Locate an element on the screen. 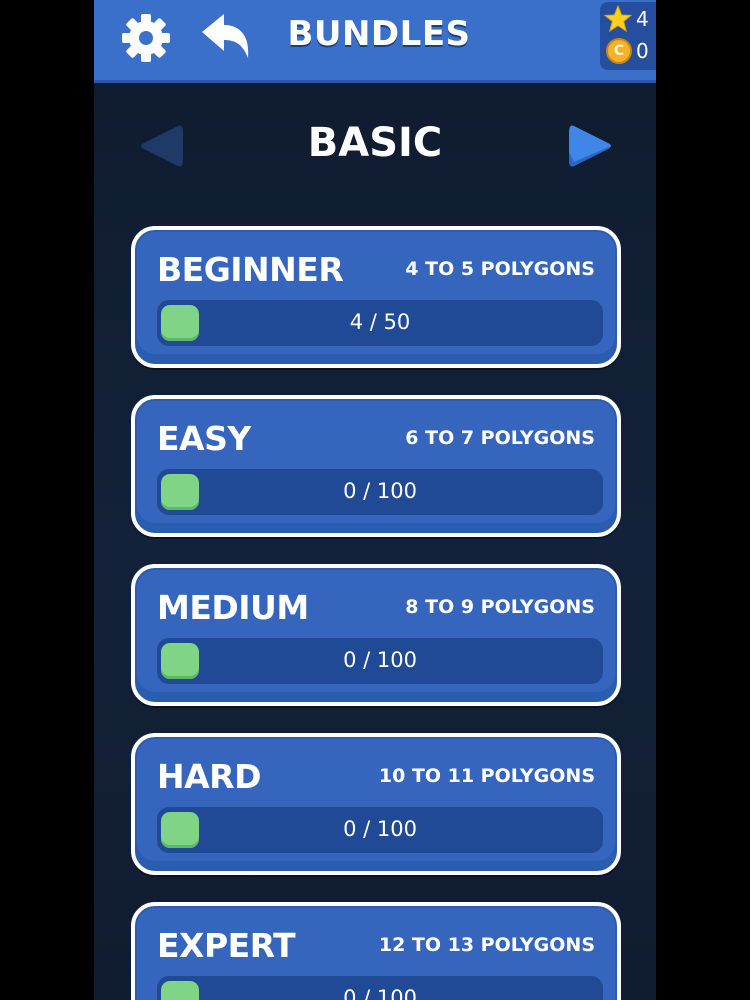  page-title: BUNDLES is located at coordinates (379, 34).